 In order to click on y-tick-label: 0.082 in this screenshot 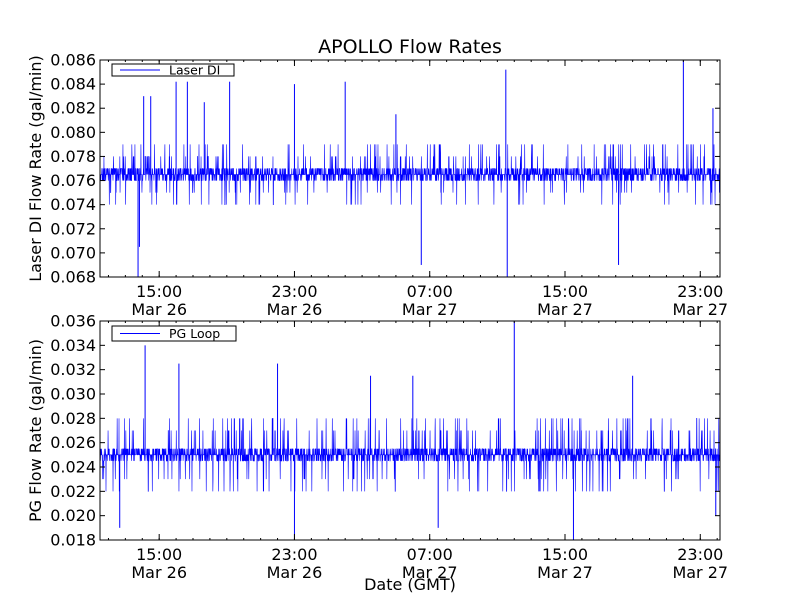, I will do `click(73, 108)`.